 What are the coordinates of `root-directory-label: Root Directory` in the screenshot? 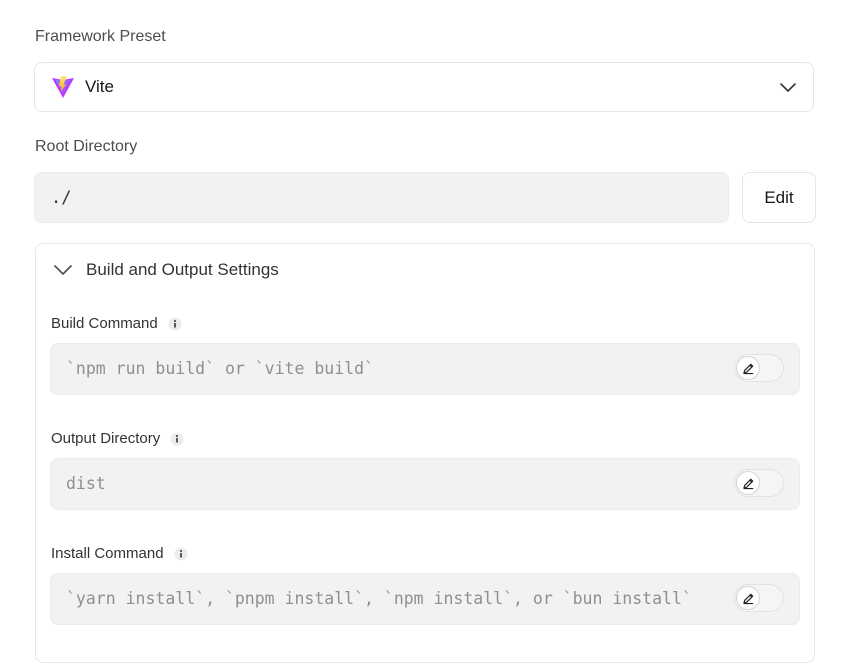 It's located at (86, 146).